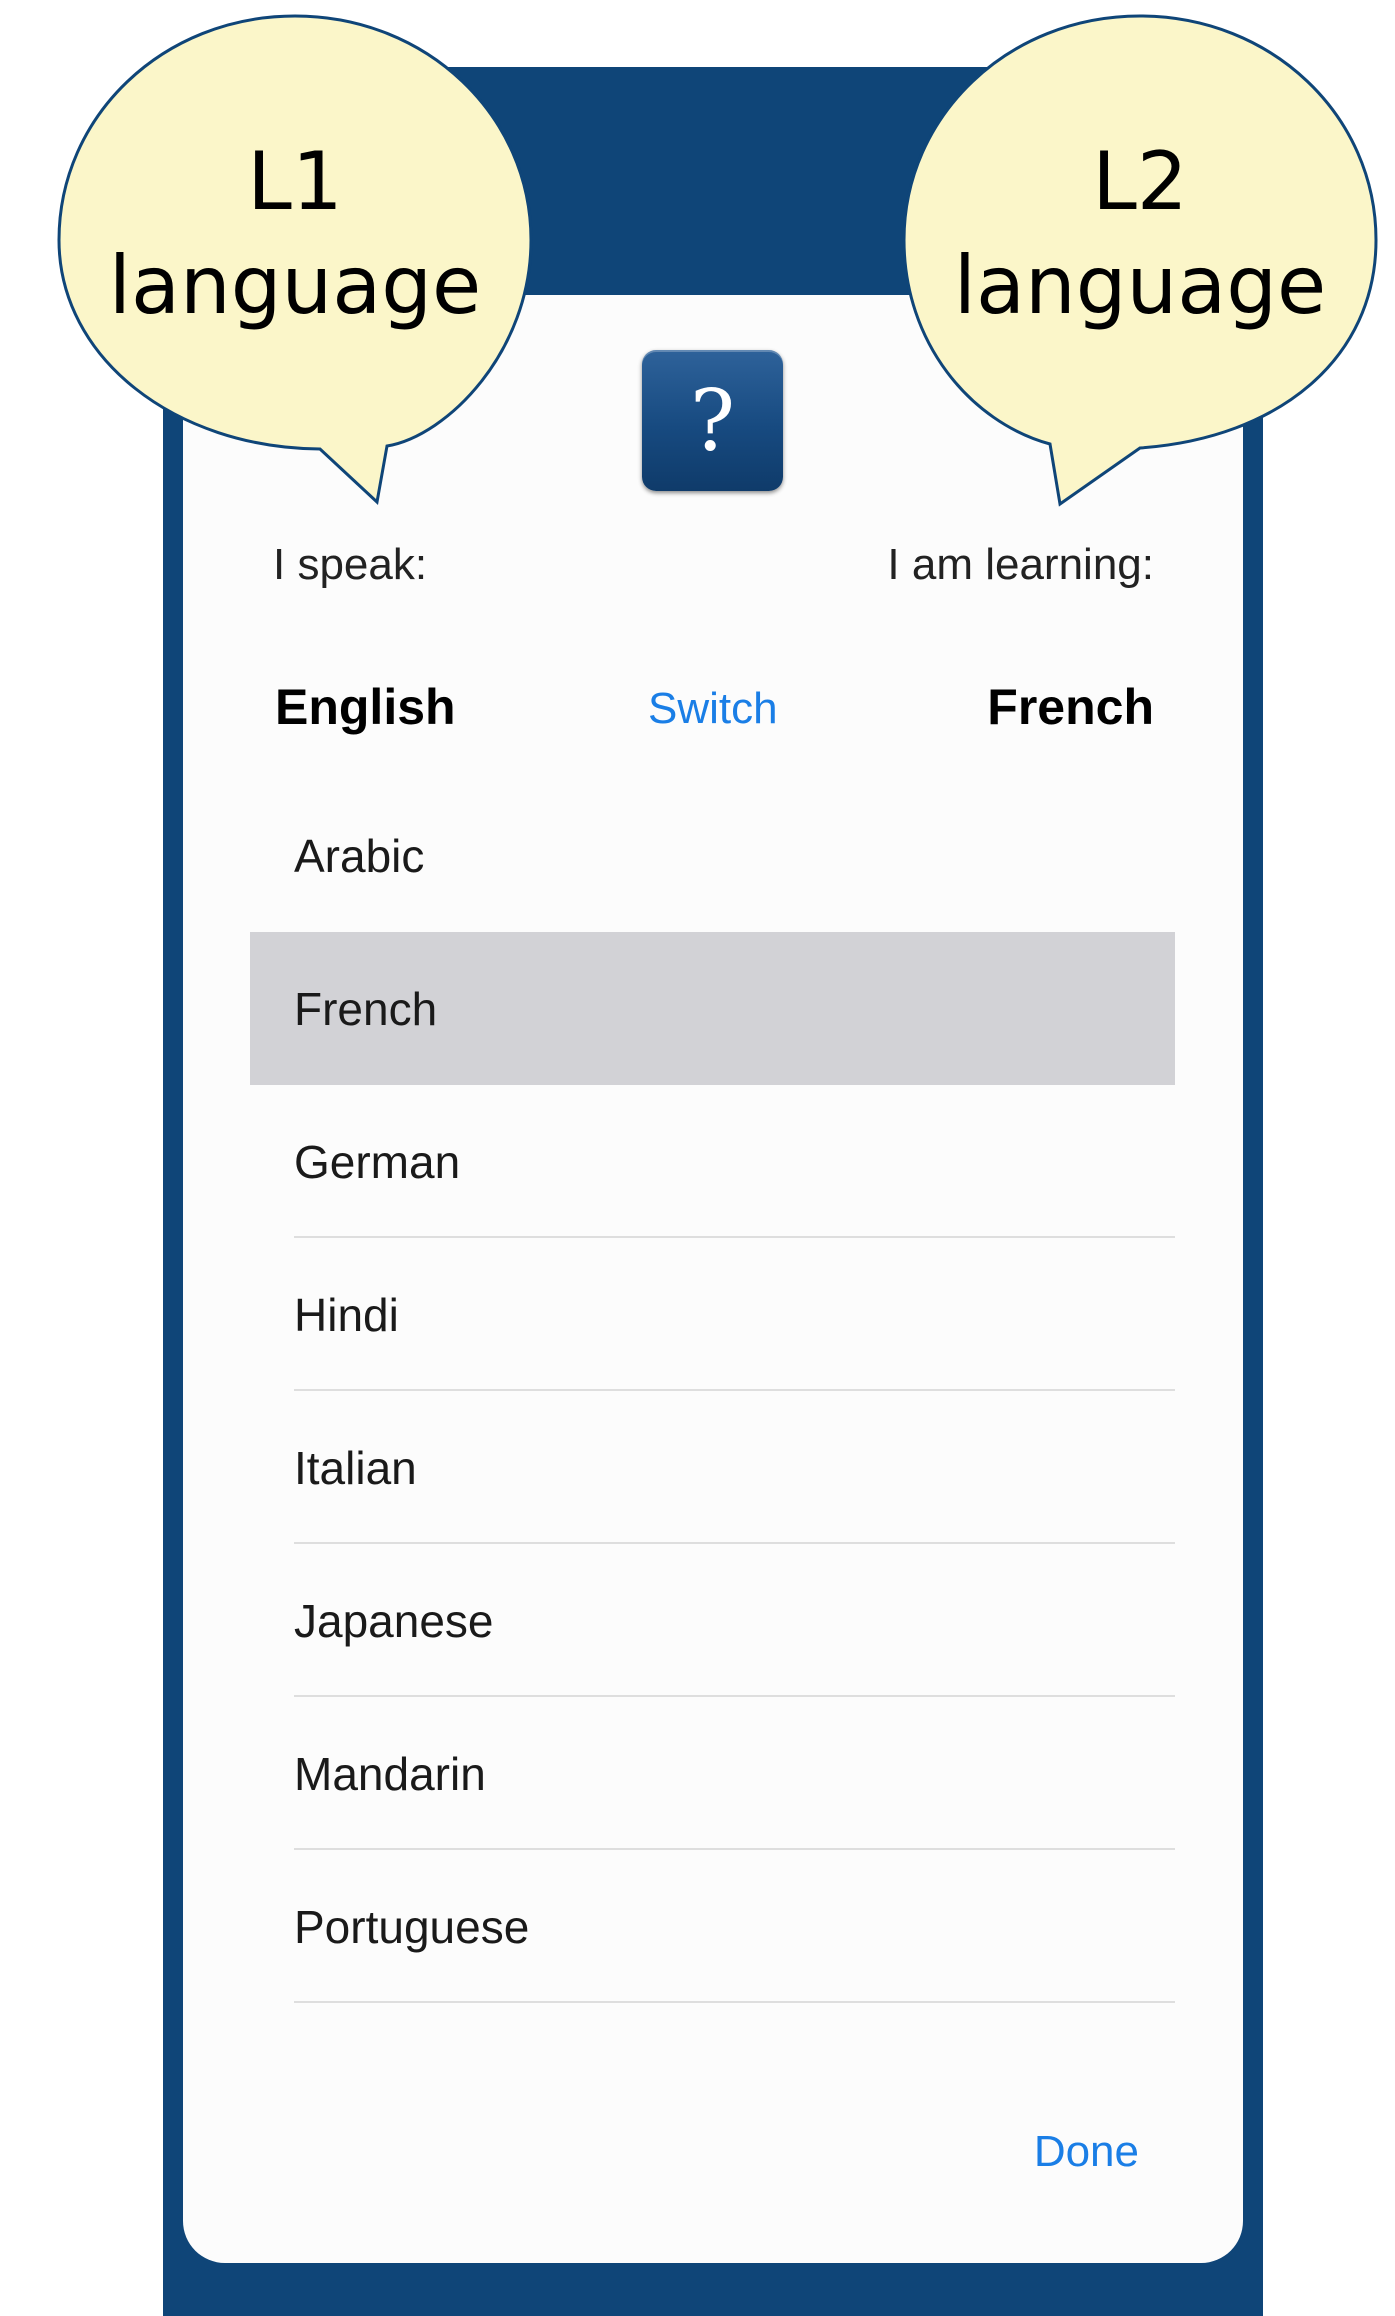 This screenshot has height=2316, width=1395. What do you see at coordinates (712, 1773) in the screenshot?
I see `list-item-mandarin: Mandarin` at bounding box center [712, 1773].